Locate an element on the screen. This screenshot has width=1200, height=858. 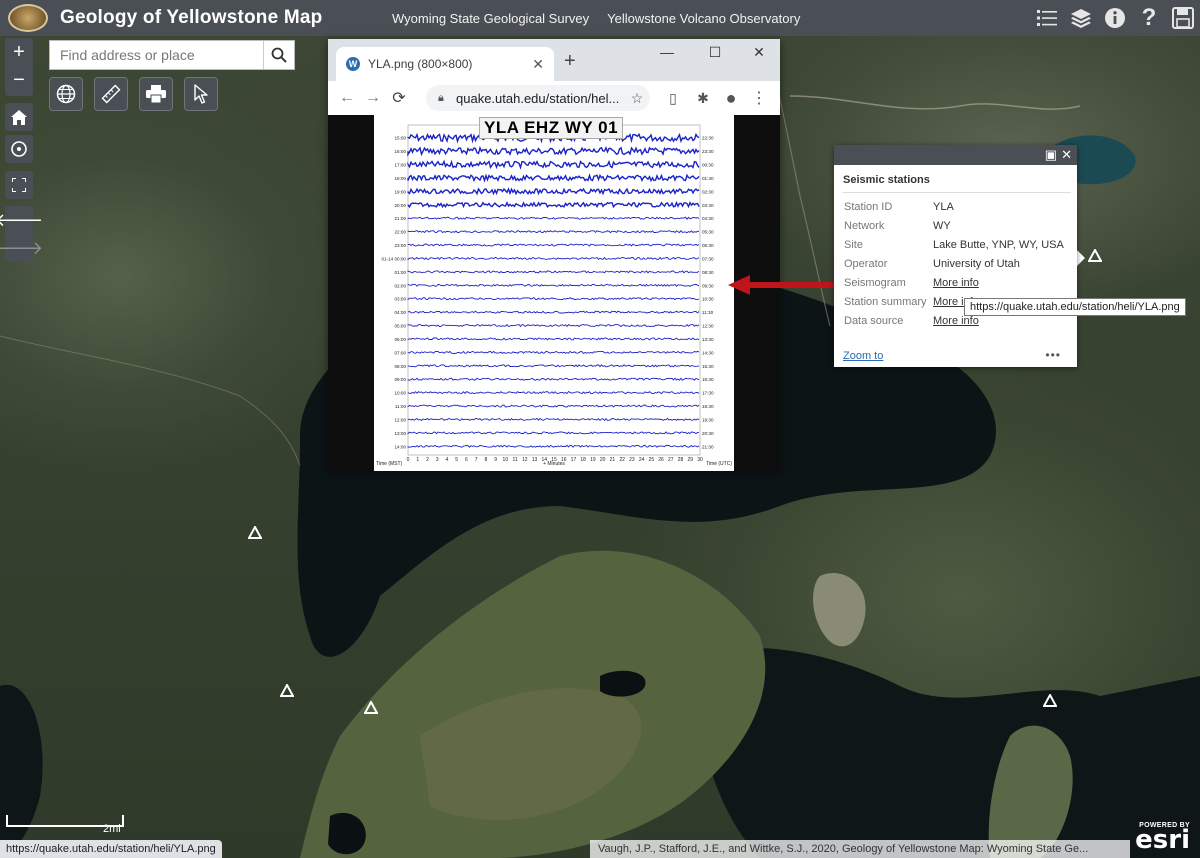
bookmark-star-icon: ☆ is located at coordinates (637, 98).